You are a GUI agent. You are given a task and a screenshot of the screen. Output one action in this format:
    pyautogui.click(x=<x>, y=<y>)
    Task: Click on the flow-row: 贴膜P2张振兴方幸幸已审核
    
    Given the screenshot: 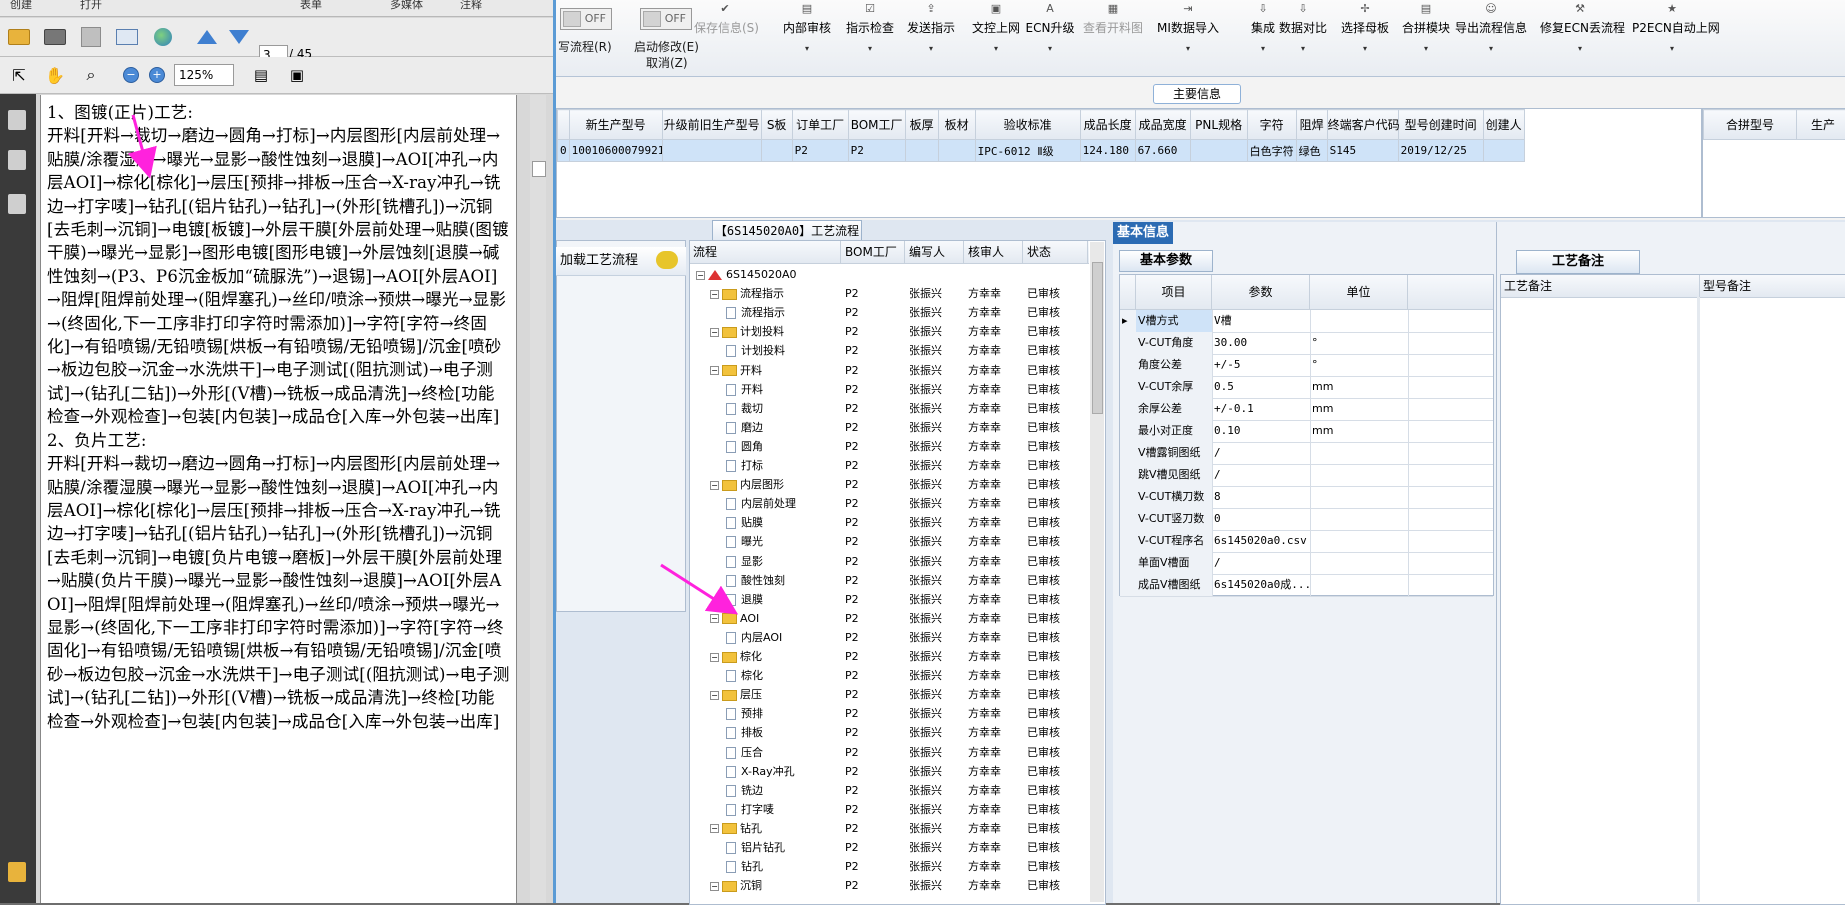 What is the action you would take?
    pyautogui.click(x=889, y=522)
    